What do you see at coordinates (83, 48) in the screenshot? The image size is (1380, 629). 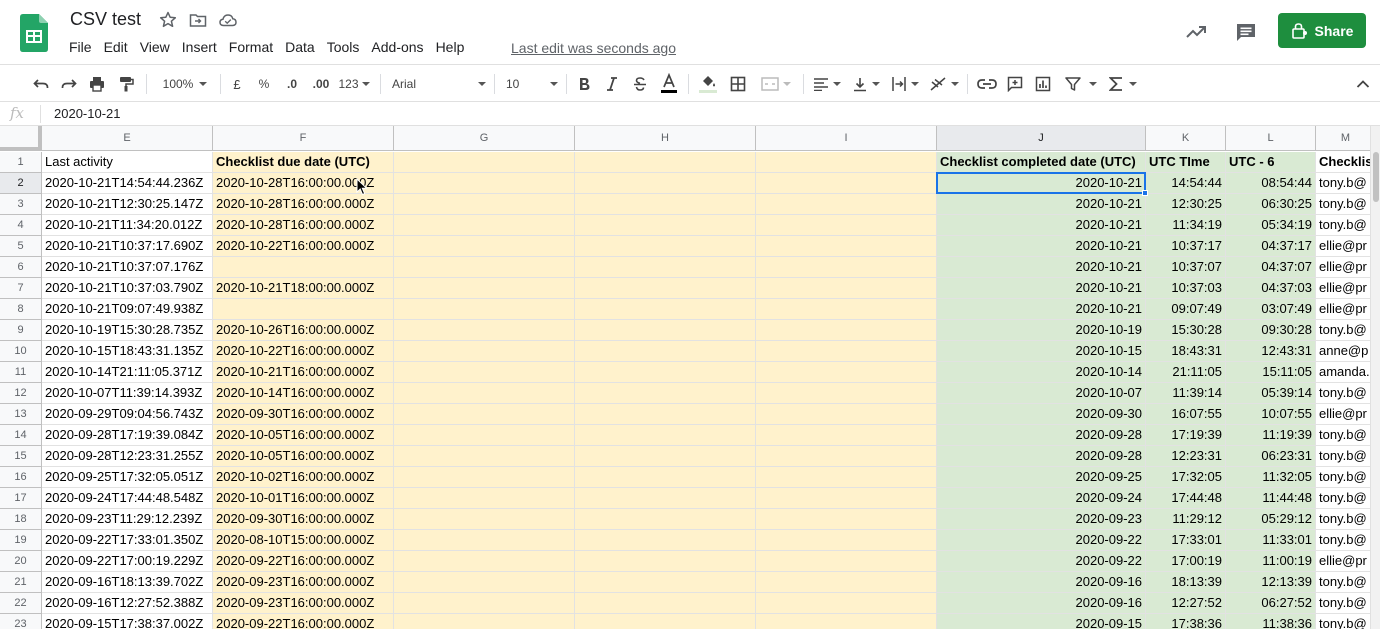 I see `menu-file: File` at bounding box center [83, 48].